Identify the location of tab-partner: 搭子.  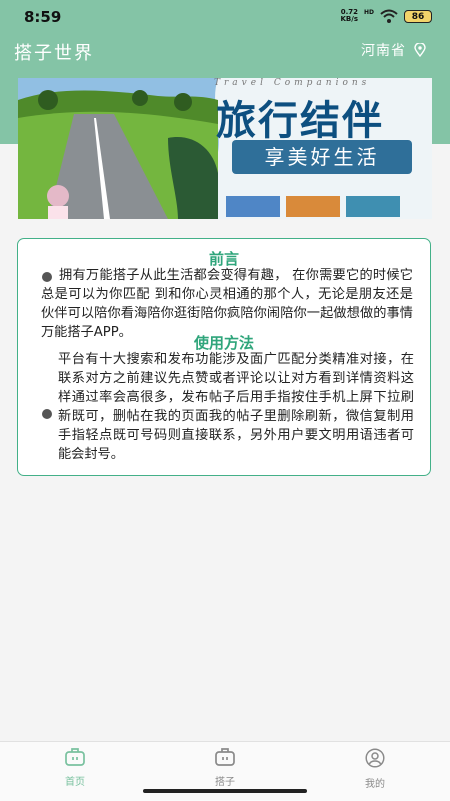
(225, 768).